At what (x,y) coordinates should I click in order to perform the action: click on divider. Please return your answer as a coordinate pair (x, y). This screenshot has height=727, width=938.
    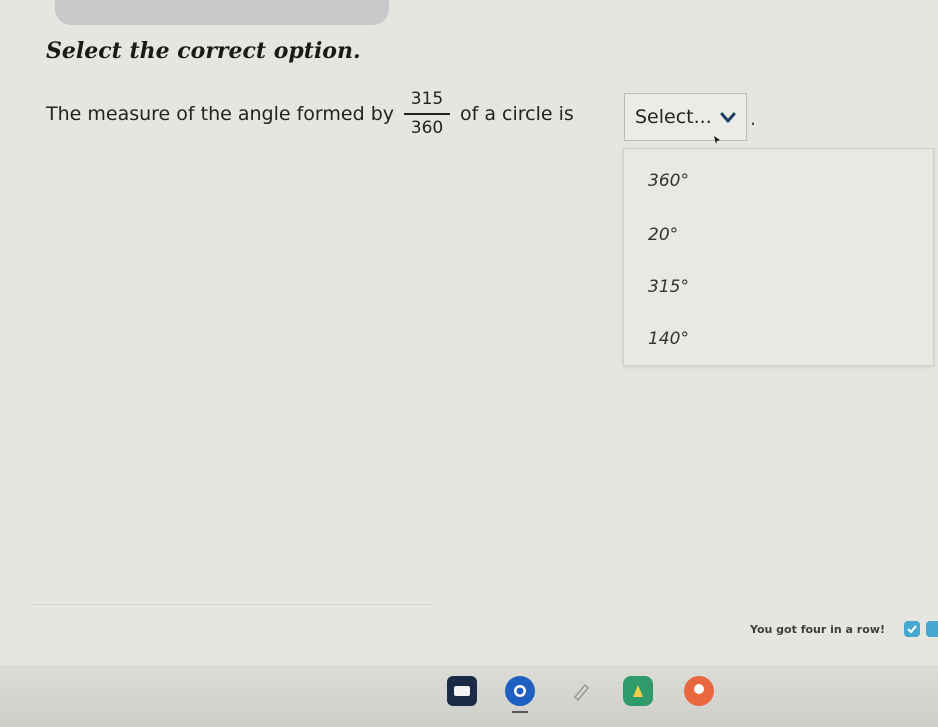
    Looking at the image, I should click on (230, 604).